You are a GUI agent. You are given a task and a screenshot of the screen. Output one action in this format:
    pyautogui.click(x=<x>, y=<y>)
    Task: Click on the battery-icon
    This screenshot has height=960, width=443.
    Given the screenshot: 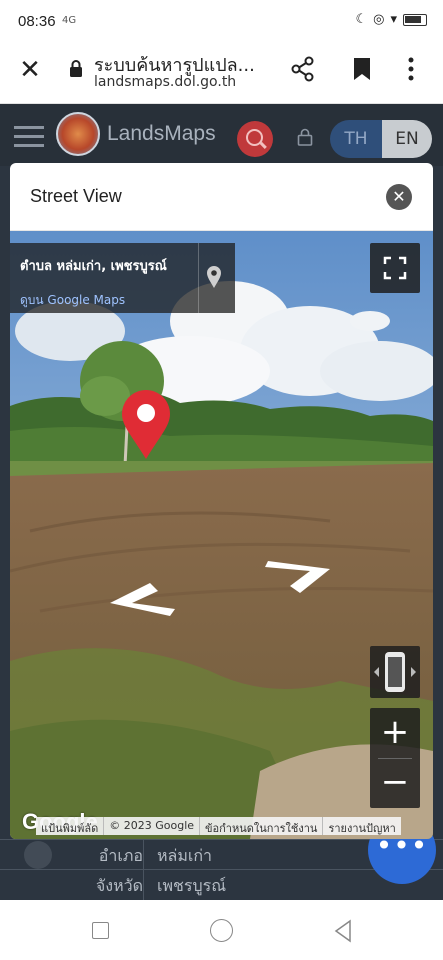 What is the action you would take?
    pyautogui.click(x=415, y=19)
    